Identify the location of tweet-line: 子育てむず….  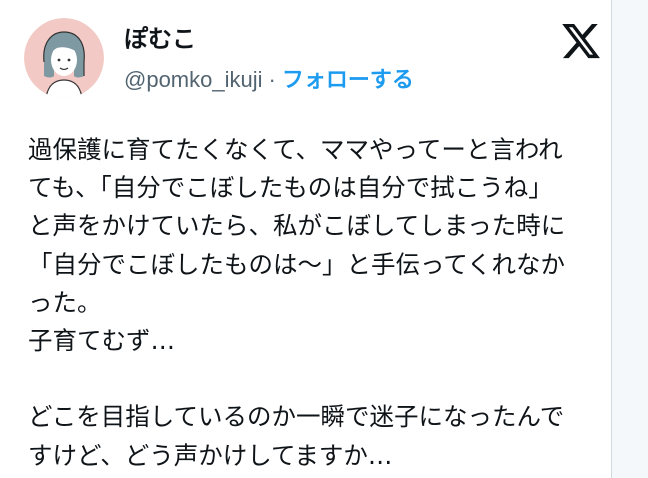
(101, 340).